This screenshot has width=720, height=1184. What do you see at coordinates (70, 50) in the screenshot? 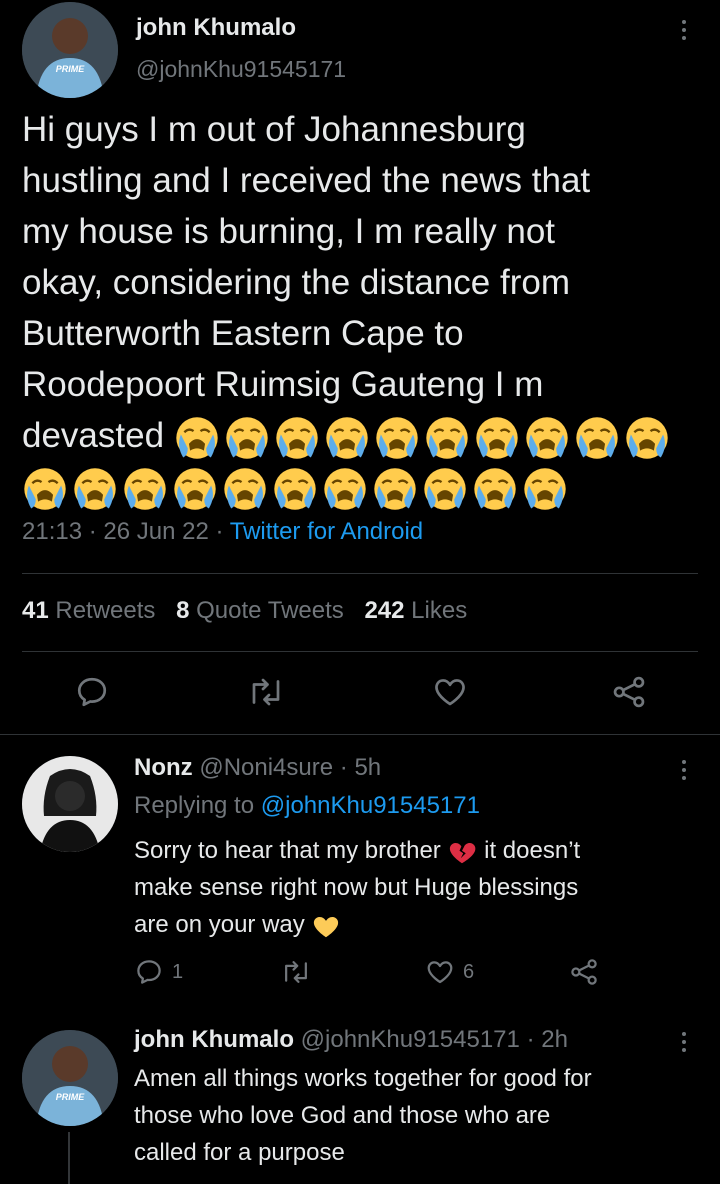
I see `author-avatar: PRIME` at bounding box center [70, 50].